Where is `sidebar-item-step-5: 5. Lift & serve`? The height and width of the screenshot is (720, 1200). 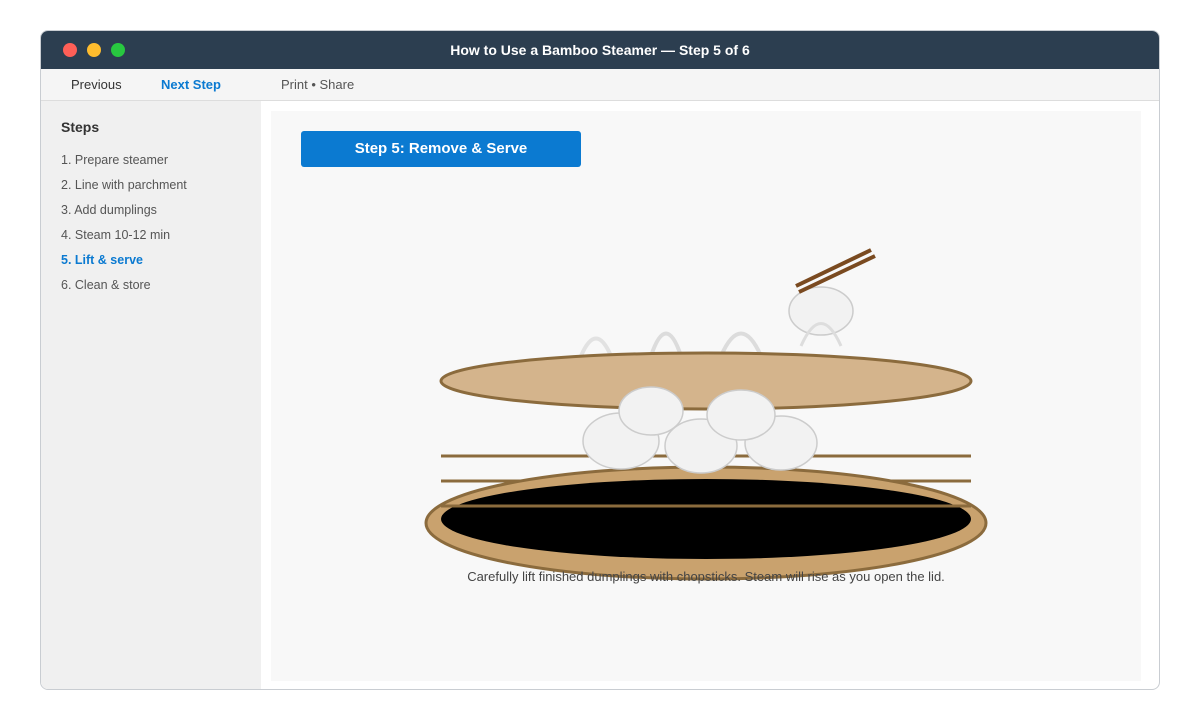 sidebar-item-step-5: 5. Lift & serve is located at coordinates (124, 265).